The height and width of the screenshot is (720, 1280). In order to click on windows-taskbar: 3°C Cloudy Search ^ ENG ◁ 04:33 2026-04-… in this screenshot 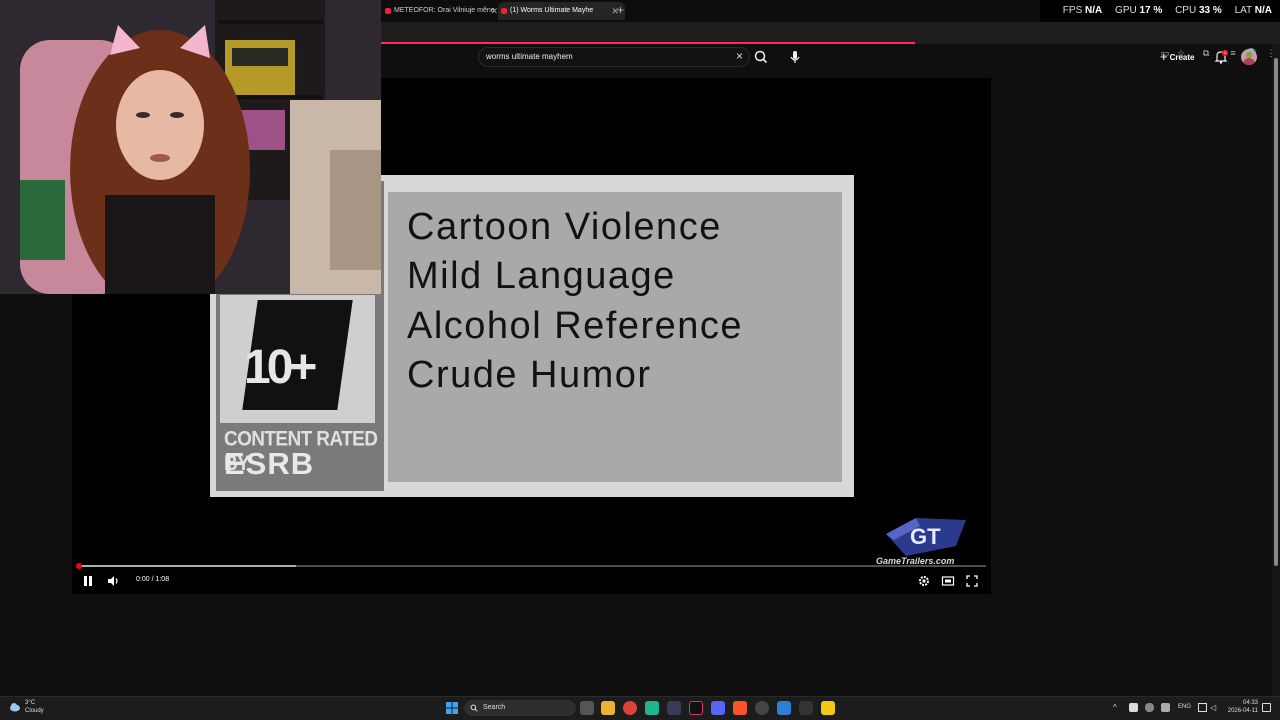, I will do `click(640, 708)`.